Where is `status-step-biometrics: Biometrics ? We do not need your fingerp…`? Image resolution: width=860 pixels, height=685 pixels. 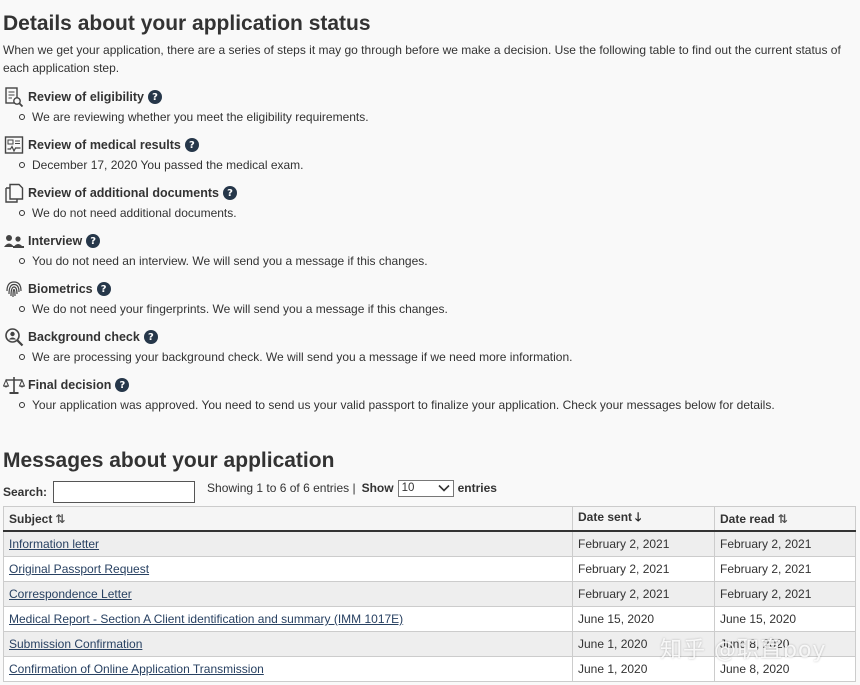
status-step-biometrics: Biometrics ? We do not need your fingerp… is located at coordinates (428, 302).